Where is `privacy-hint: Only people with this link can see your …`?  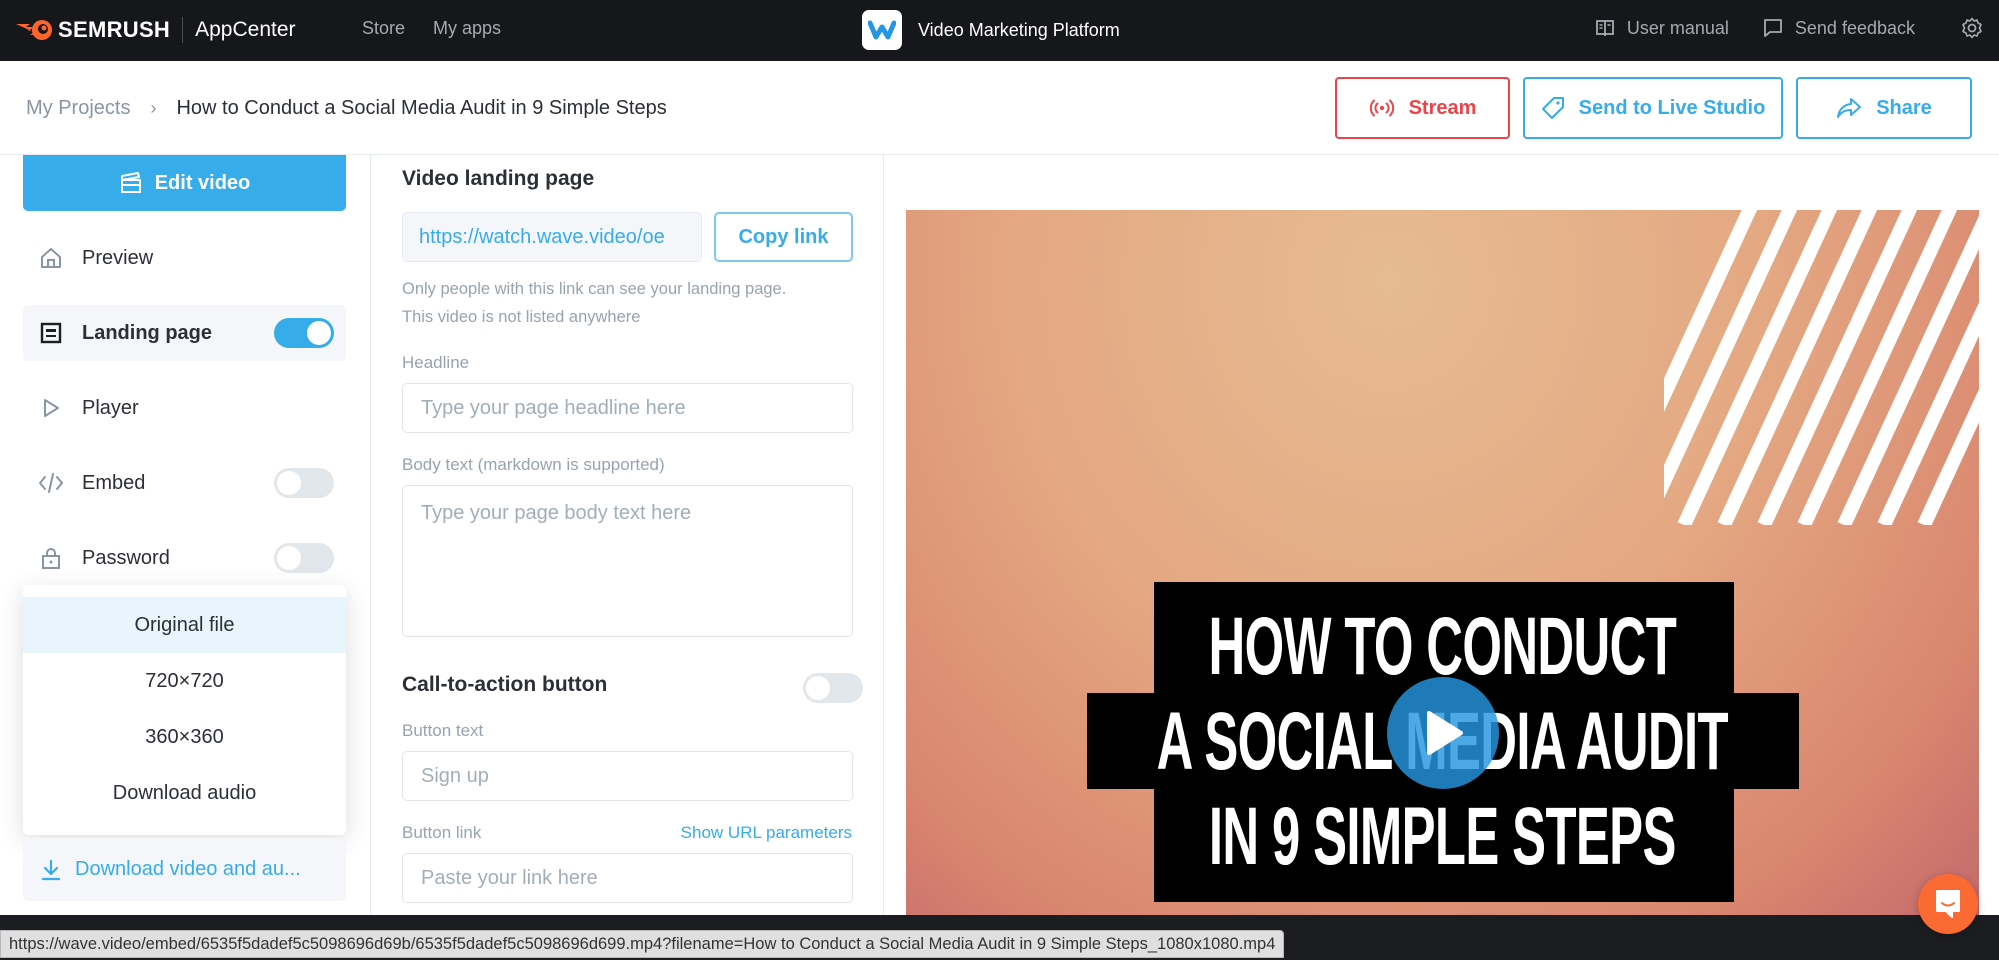 privacy-hint: Only people with this link can see your … is located at coordinates (594, 303).